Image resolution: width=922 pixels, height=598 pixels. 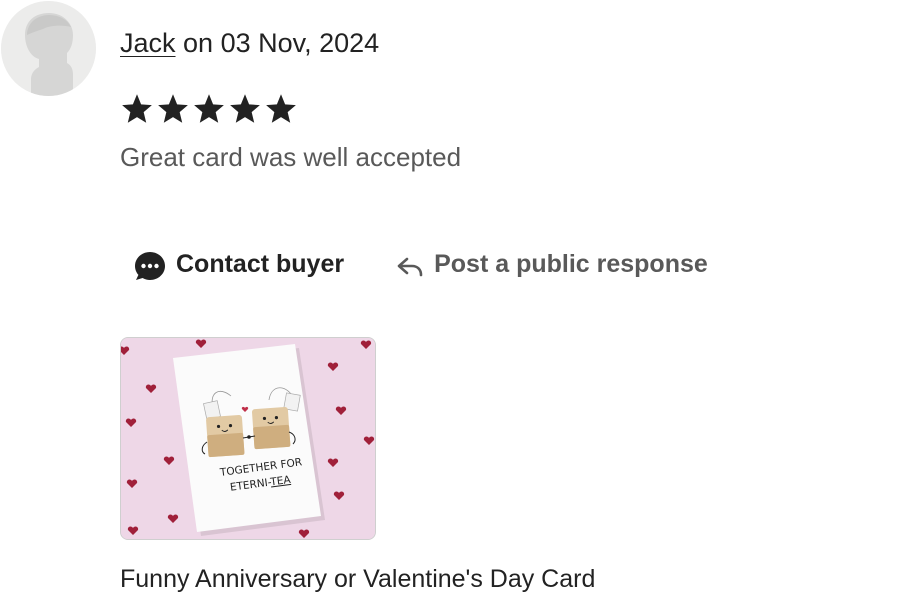 I want to click on star-rating, so click(x=209, y=109).